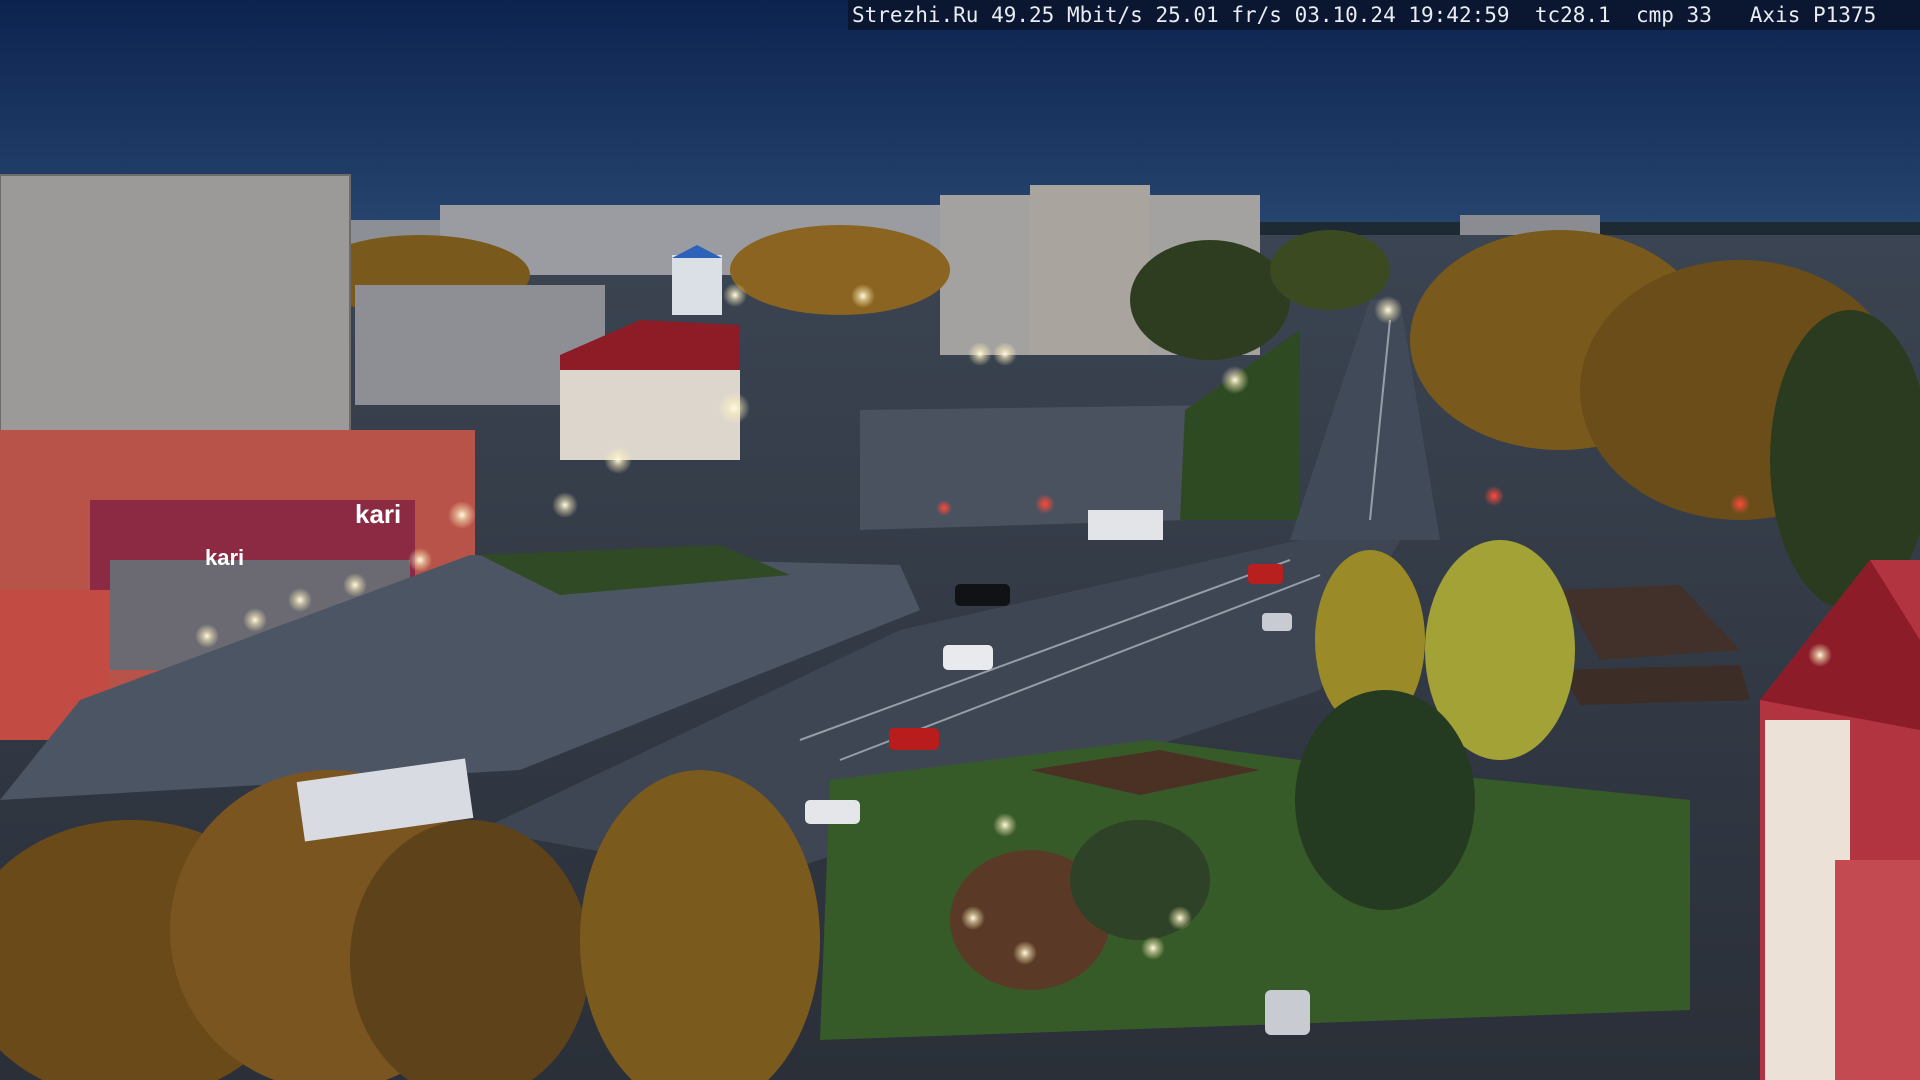  What do you see at coordinates (1813, 15) in the screenshot?
I see `overlay-camera-model: Axis P1375` at bounding box center [1813, 15].